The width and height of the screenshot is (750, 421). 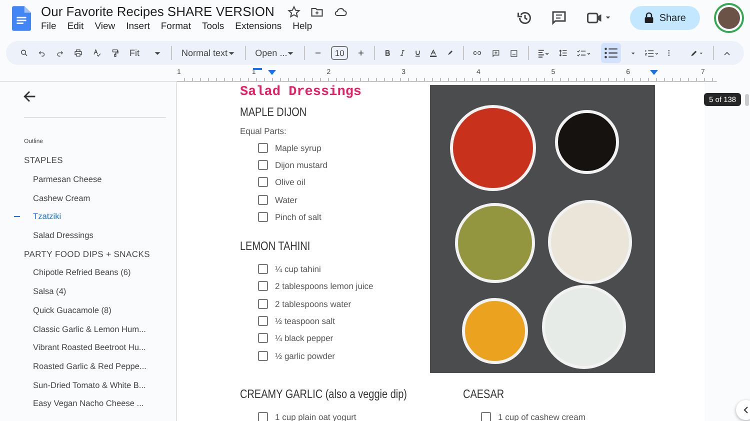 What do you see at coordinates (302, 26) in the screenshot?
I see `menu-item: Help` at bounding box center [302, 26].